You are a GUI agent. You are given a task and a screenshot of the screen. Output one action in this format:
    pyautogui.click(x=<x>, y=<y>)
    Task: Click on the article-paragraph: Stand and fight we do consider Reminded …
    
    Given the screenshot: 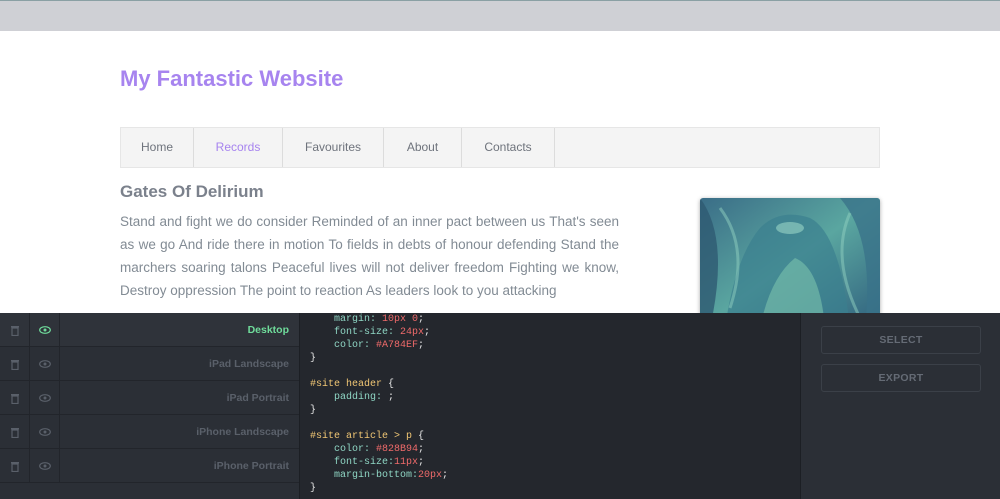 What is the action you would take?
    pyautogui.click(x=369, y=256)
    